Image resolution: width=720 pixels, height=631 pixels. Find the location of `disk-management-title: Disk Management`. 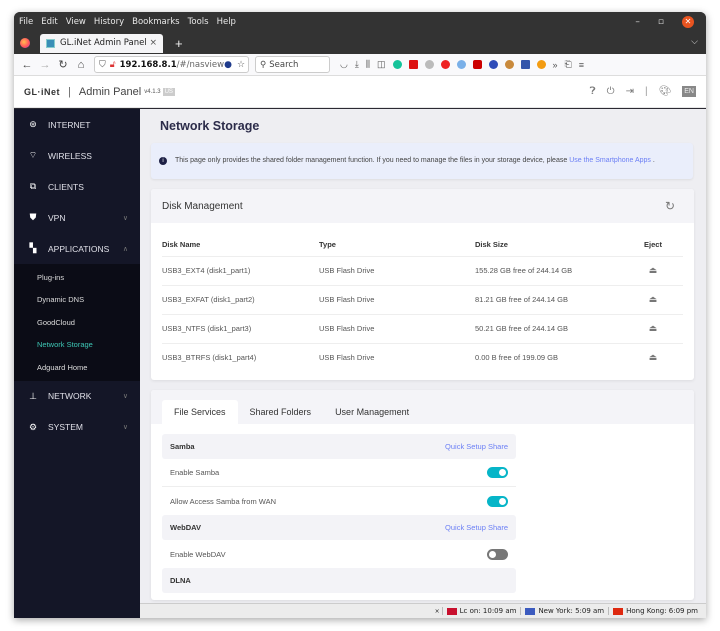

disk-management-title: Disk Management is located at coordinates (202, 206).